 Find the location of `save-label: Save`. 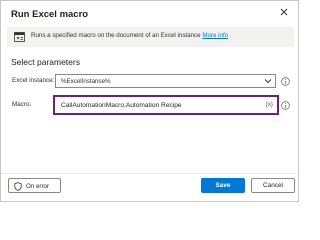

save-label: Save is located at coordinates (223, 185).